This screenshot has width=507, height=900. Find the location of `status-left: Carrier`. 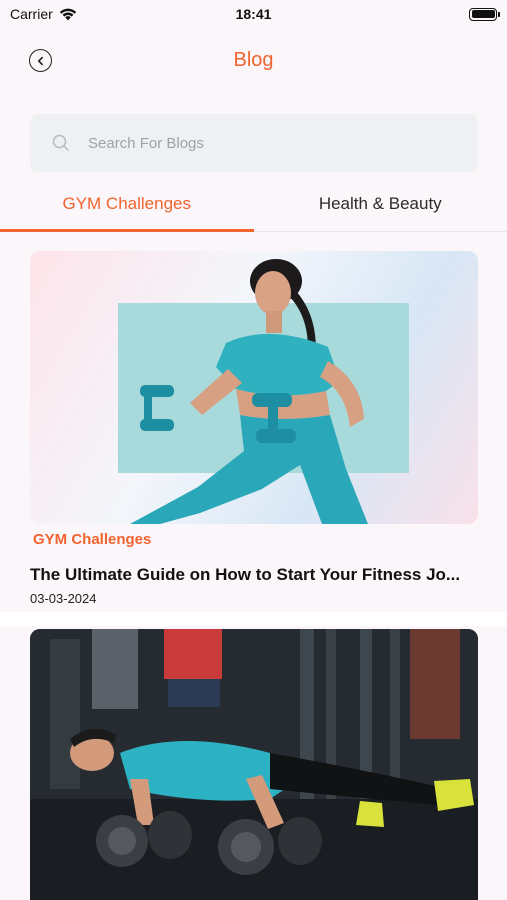

status-left: Carrier is located at coordinates (43, 14).